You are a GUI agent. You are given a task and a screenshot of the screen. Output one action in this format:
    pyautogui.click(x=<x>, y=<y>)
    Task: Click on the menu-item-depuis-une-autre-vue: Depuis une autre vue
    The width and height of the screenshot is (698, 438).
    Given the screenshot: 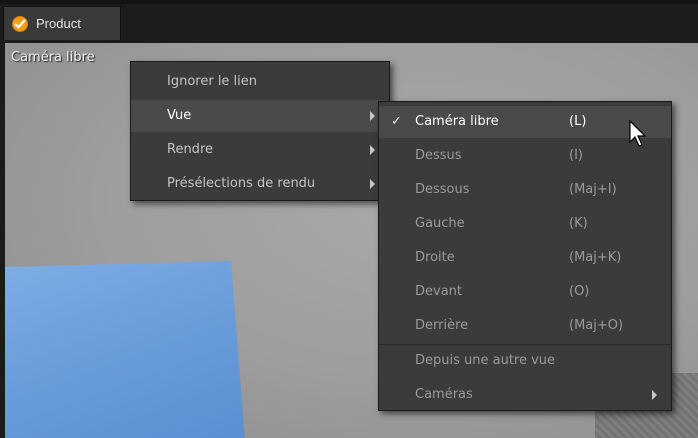 What is the action you would take?
    pyautogui.click(x=525, y=361)
    